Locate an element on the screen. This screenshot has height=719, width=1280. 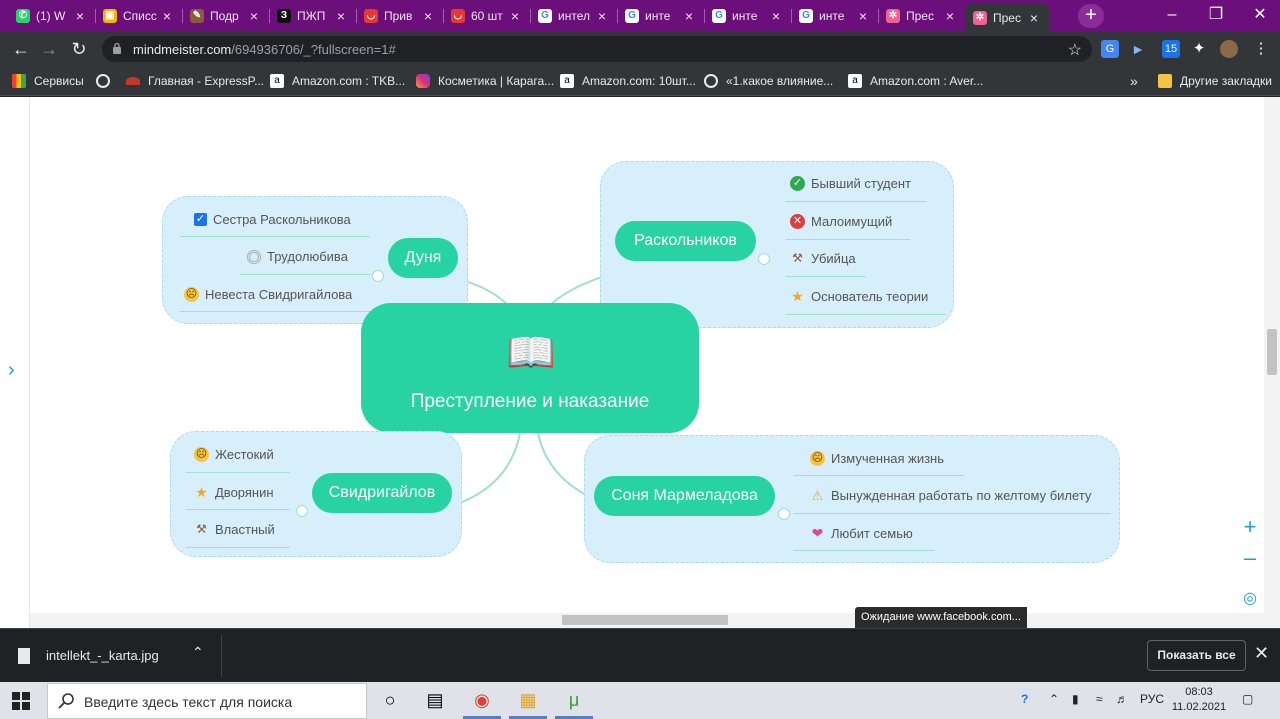
puzzle-extensions-icon: ✦ is located at coordinates (1199, 49).